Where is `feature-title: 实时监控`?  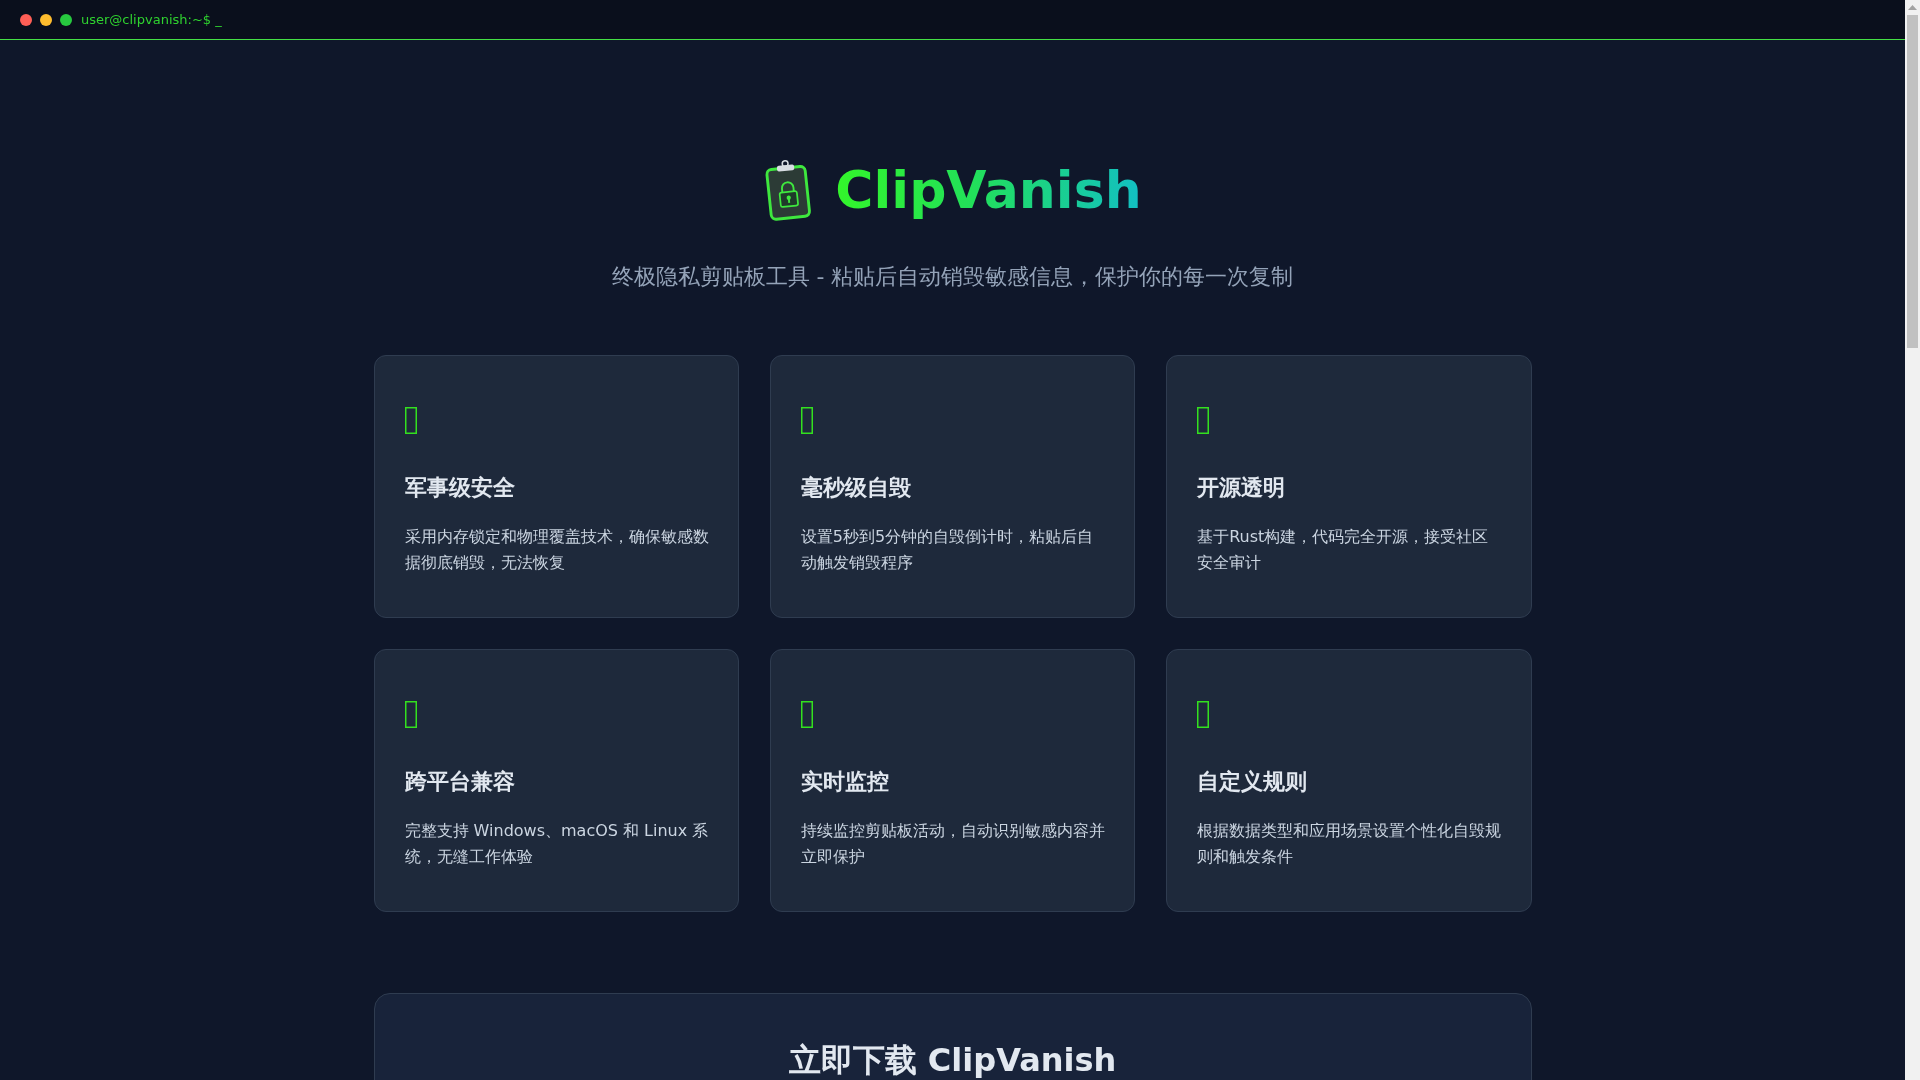
feature-title: 实时监控 is located at coordinates (845, 782).